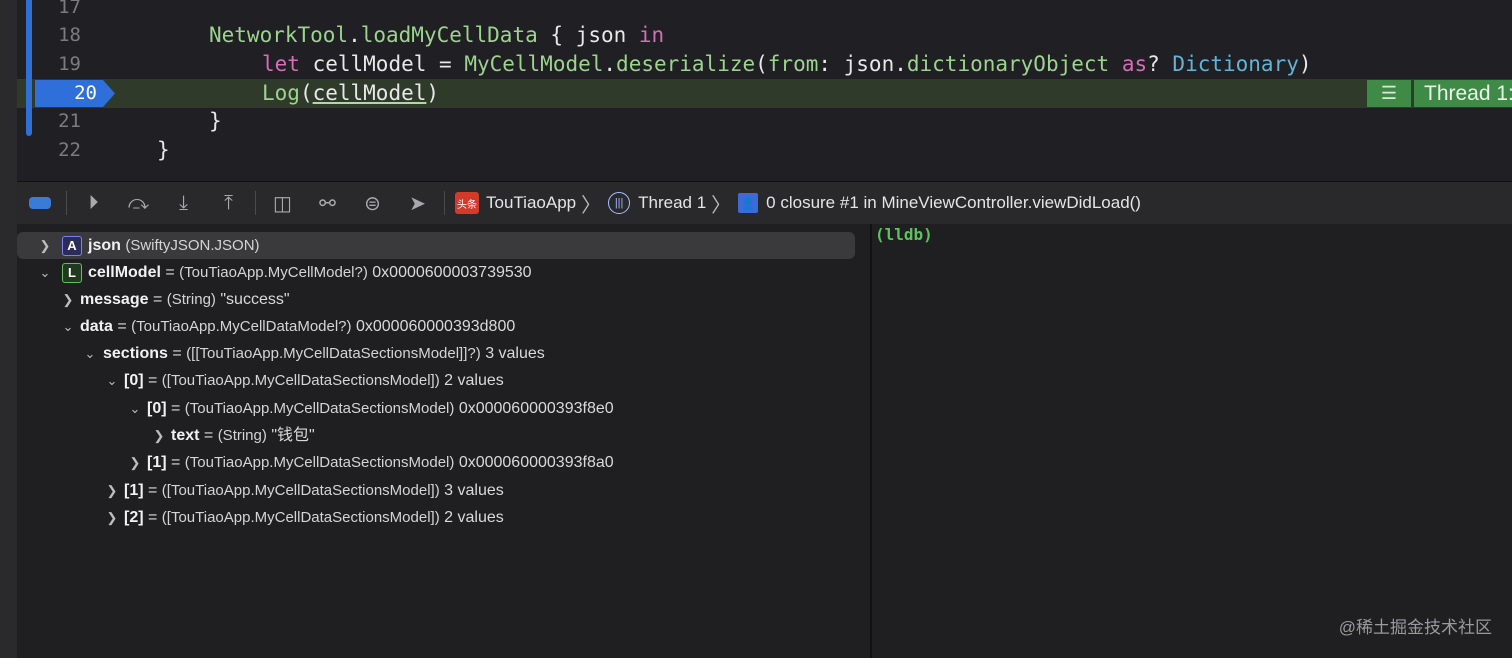 The image size is (1512, 658). I want to click on view-hierarchy-button: ◫, so click(282, 203).